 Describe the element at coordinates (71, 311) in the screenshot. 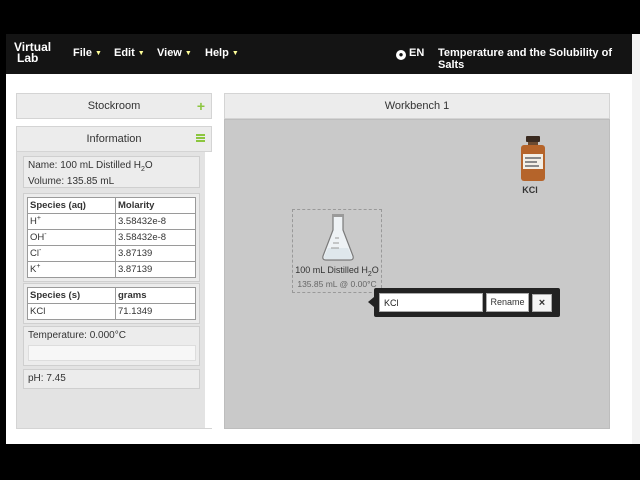

I see `species-cell: KCl` at that location.